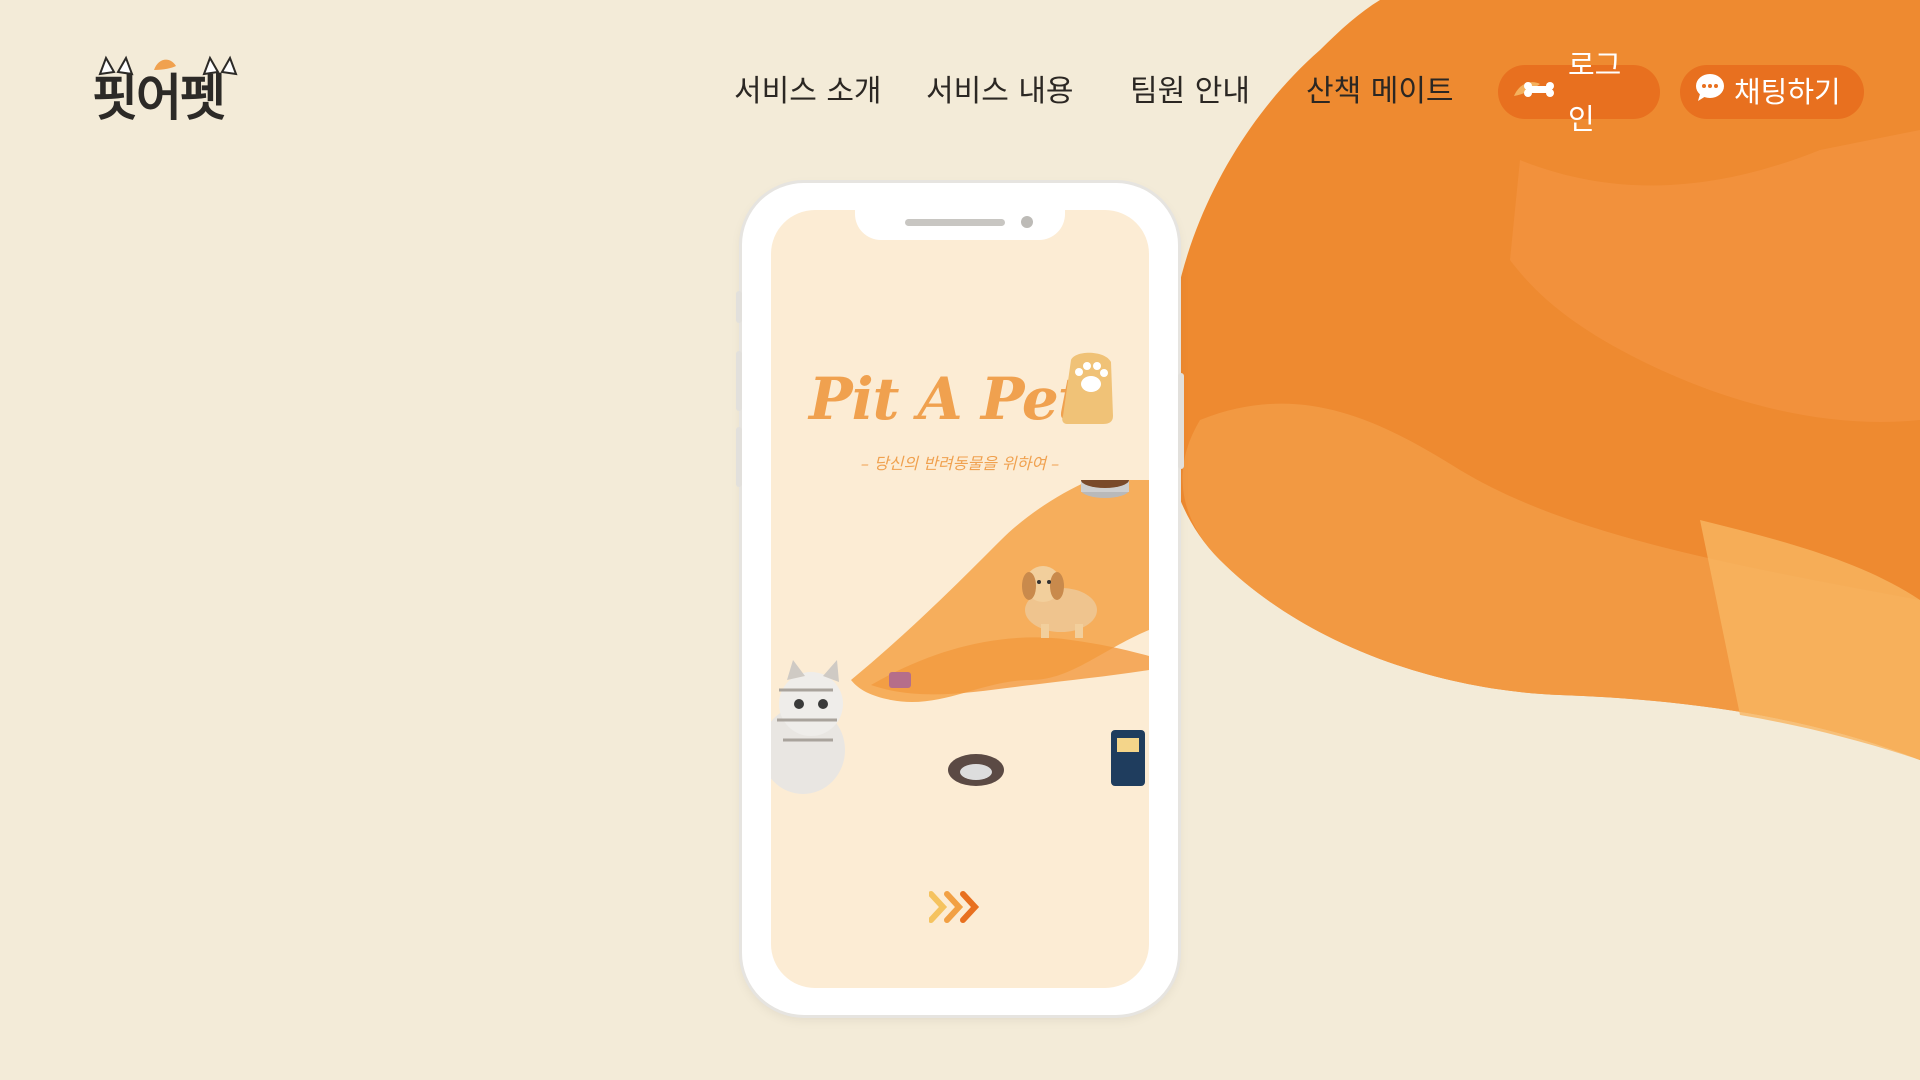  Describe the element at coordinates (1536, 92) in the screenshot. I see `bone-icon` at that location.